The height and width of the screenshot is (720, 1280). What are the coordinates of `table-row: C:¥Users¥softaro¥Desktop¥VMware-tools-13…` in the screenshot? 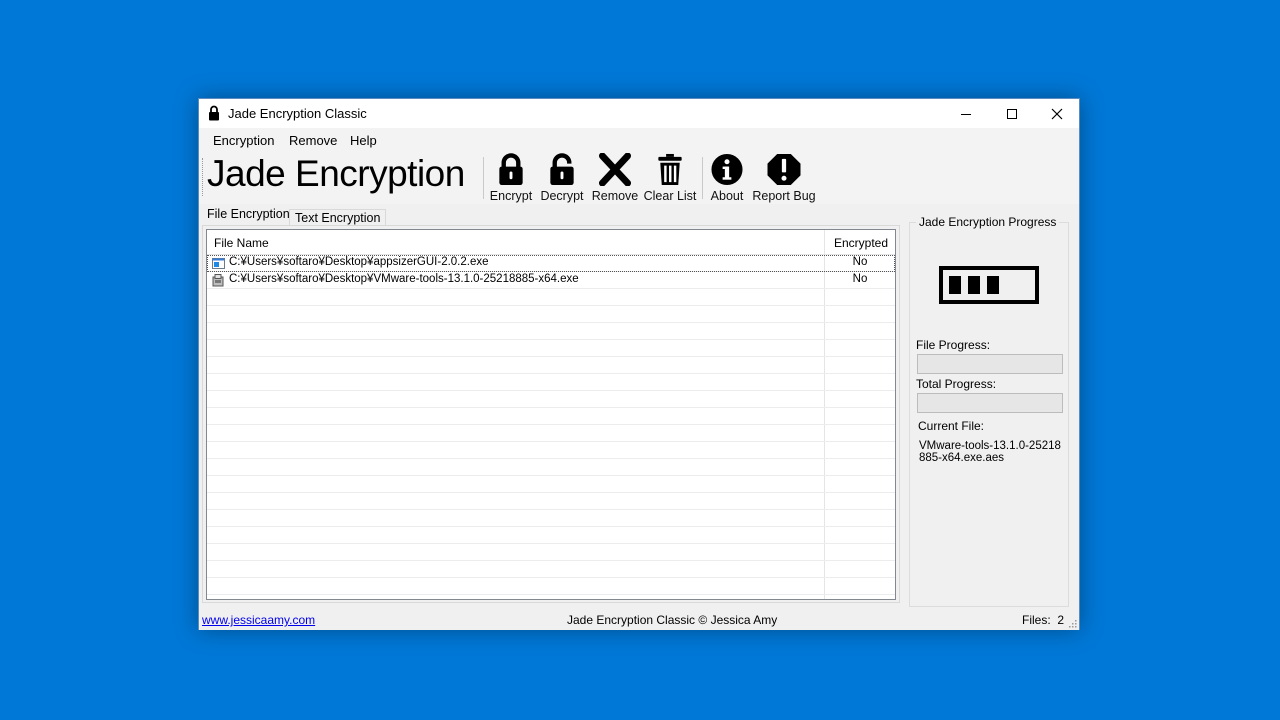 It's located at (551, 280).